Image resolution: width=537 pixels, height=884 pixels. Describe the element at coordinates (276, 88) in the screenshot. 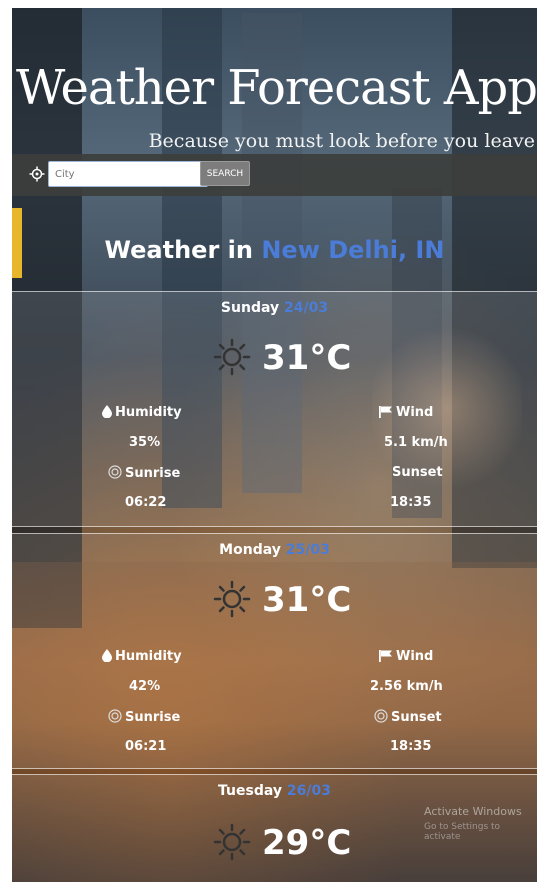

I see `app-title: Weather Forecast App` at that location.